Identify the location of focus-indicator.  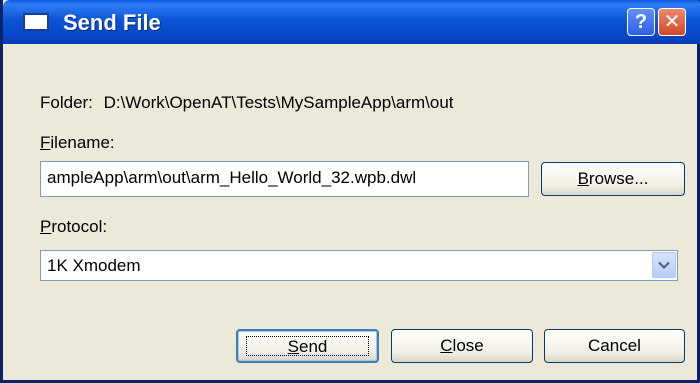
(307, 346).